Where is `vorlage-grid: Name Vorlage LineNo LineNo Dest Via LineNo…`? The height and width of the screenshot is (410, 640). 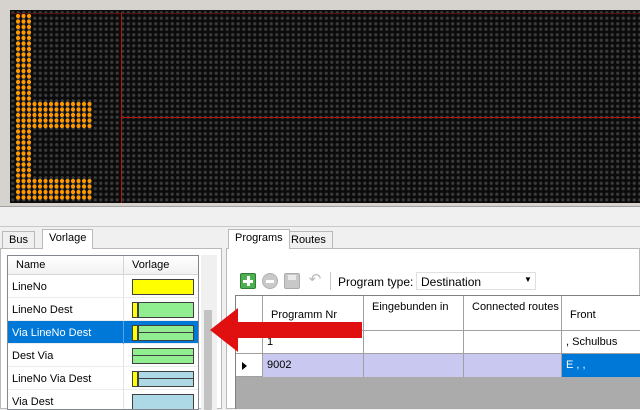 vorlage-grid: Name Vorlage LineNo LineNo Dest Via LineNo… is located at coordinates (103, 332).